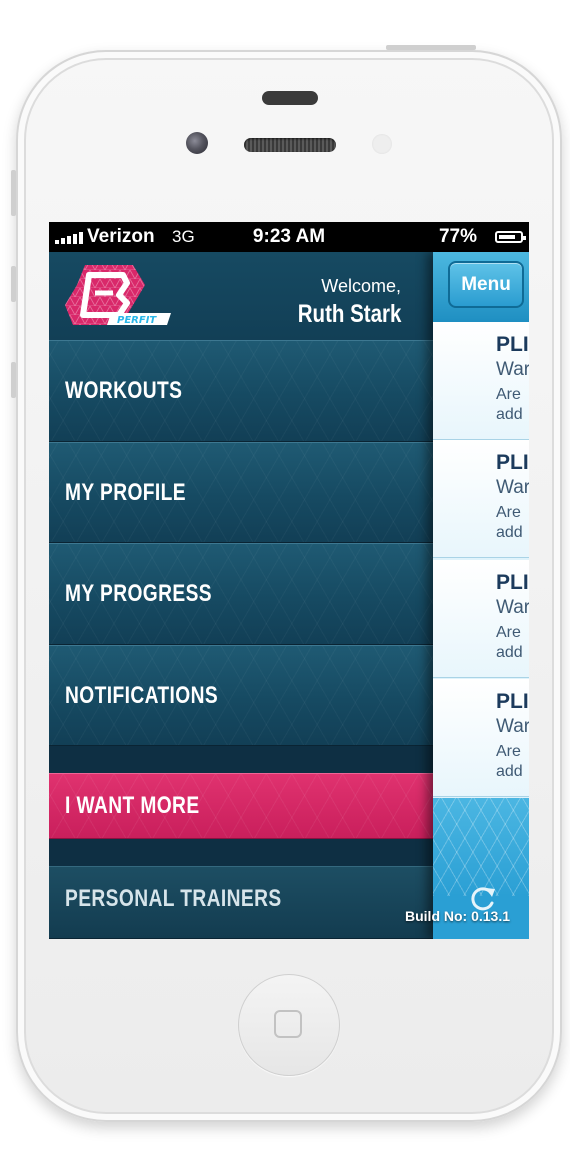 This screenshot has height=1165, width=570. What do you see at coordinates (13, 193) in the screenshot?
I see `mute-switch` at bounding box center [13, 193].